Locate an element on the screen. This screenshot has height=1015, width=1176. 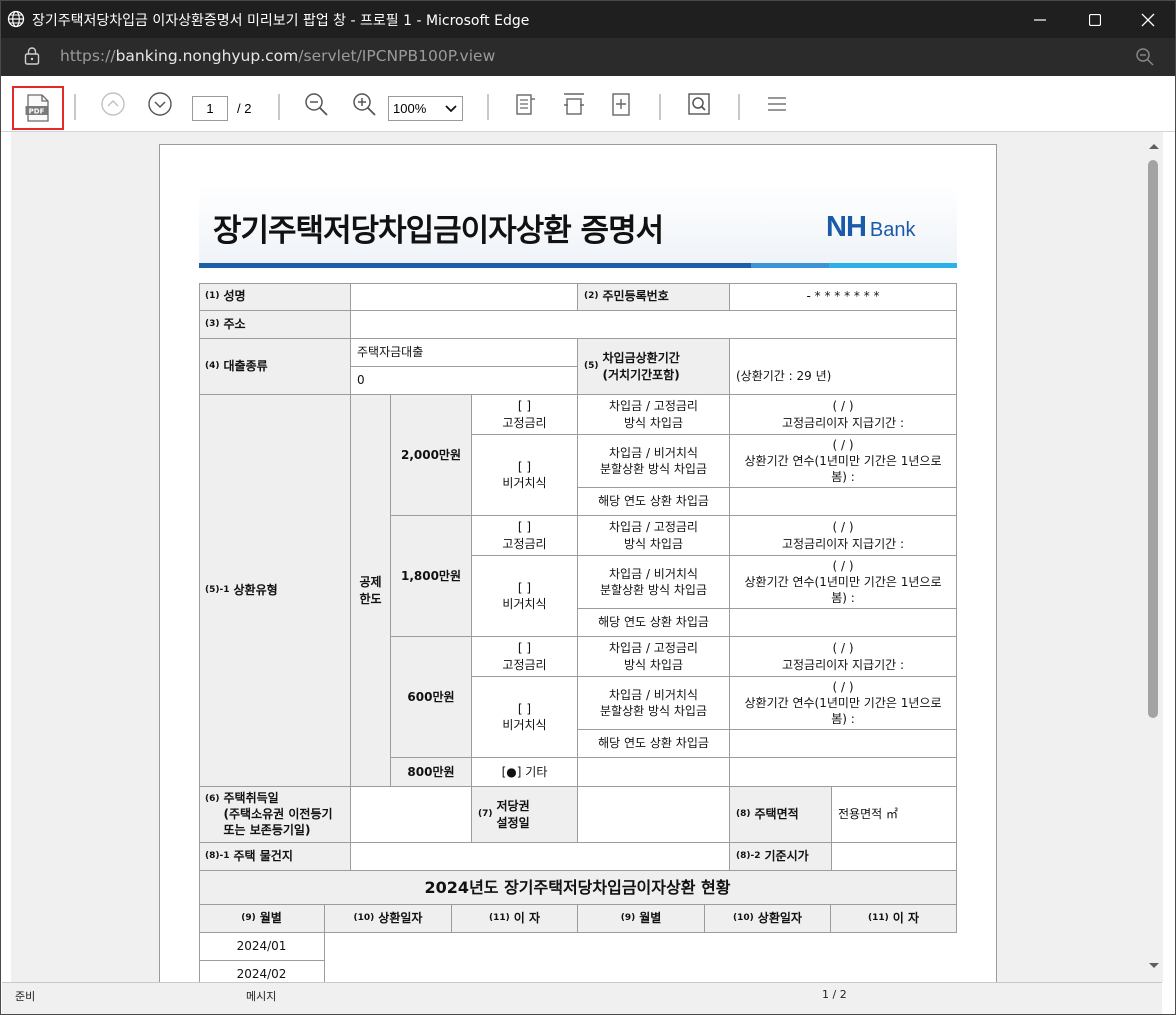
field-number: (1) is located at coordinates (212, 296).